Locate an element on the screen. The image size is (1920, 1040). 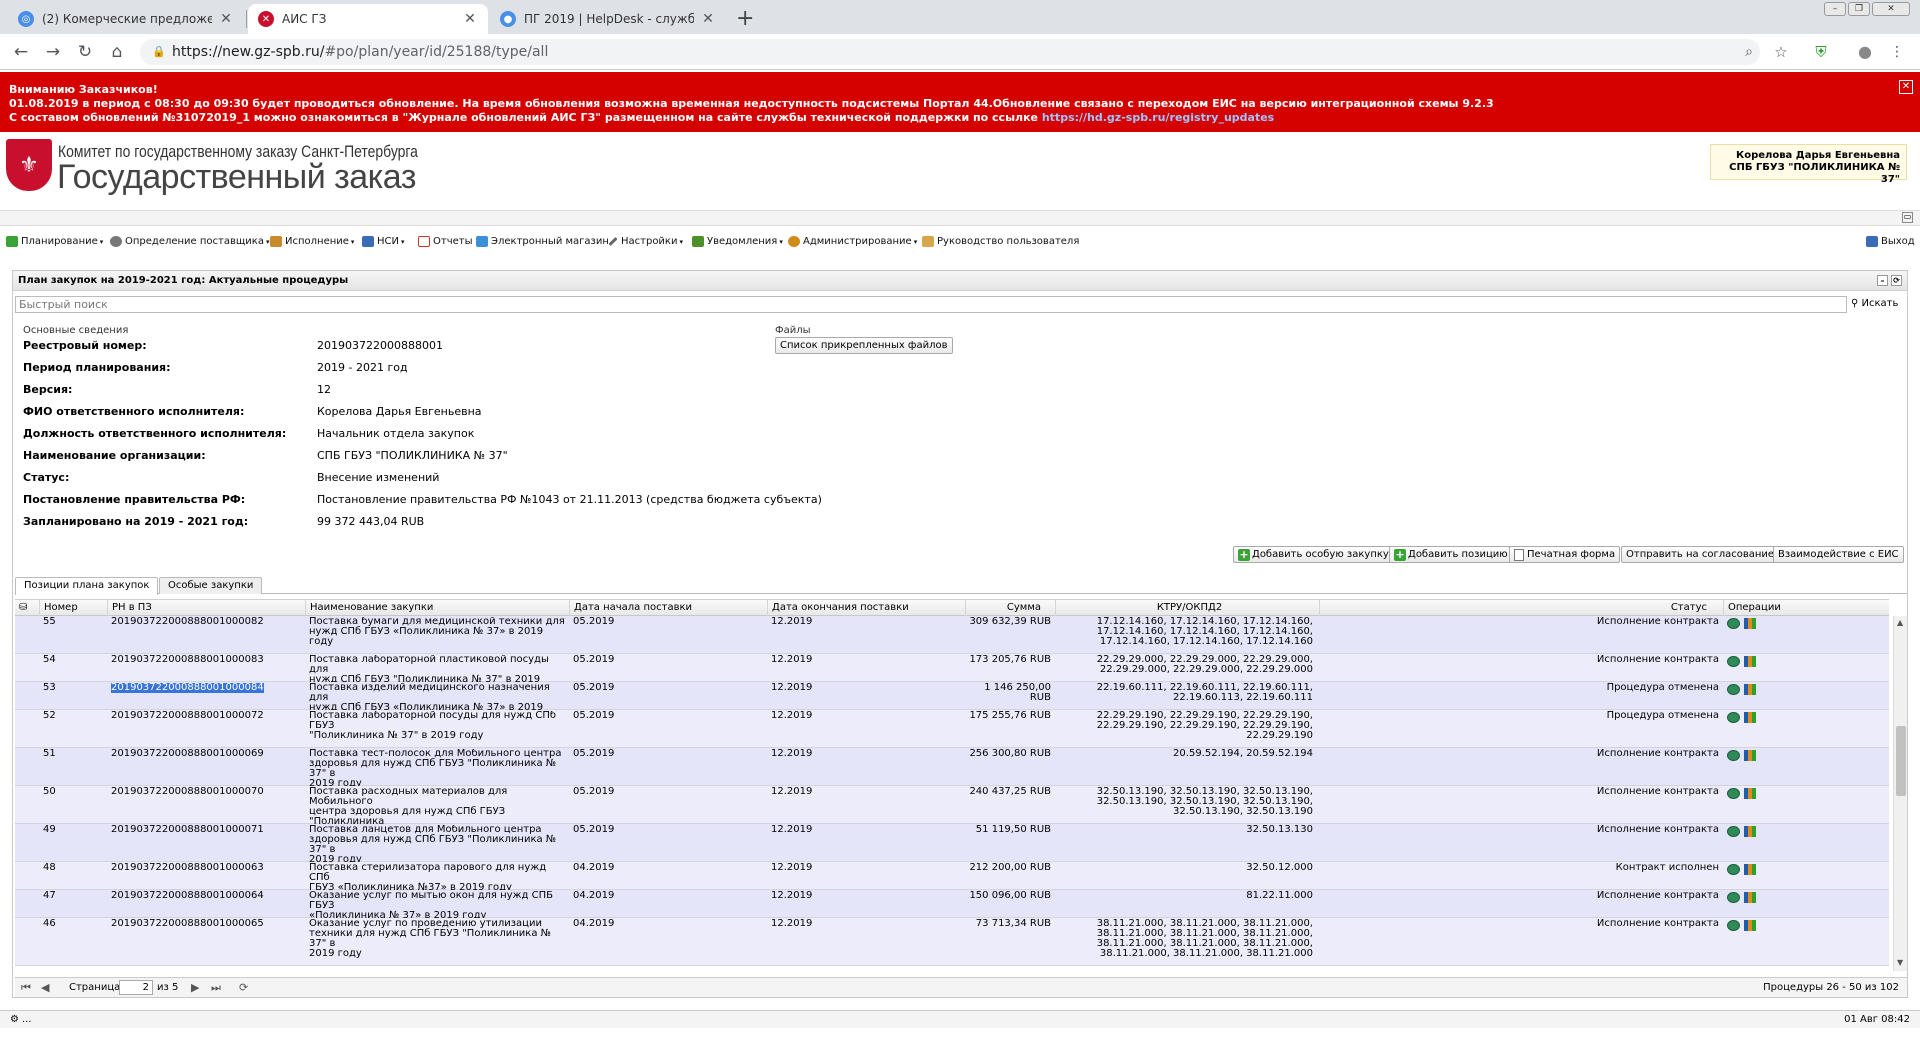
bookmark-star-icon: ☆ is located at coordinates (1781, 52).